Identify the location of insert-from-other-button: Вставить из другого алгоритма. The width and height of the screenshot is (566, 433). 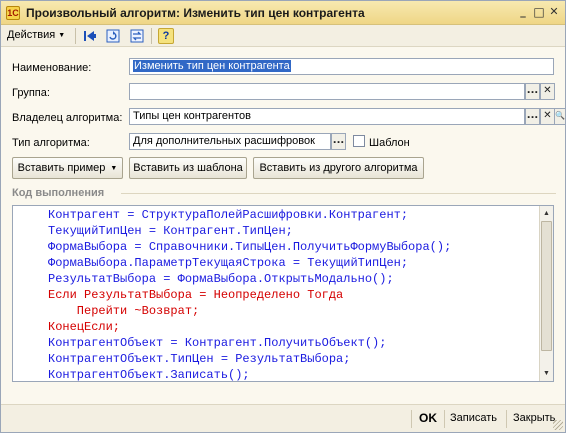
(338, 168).